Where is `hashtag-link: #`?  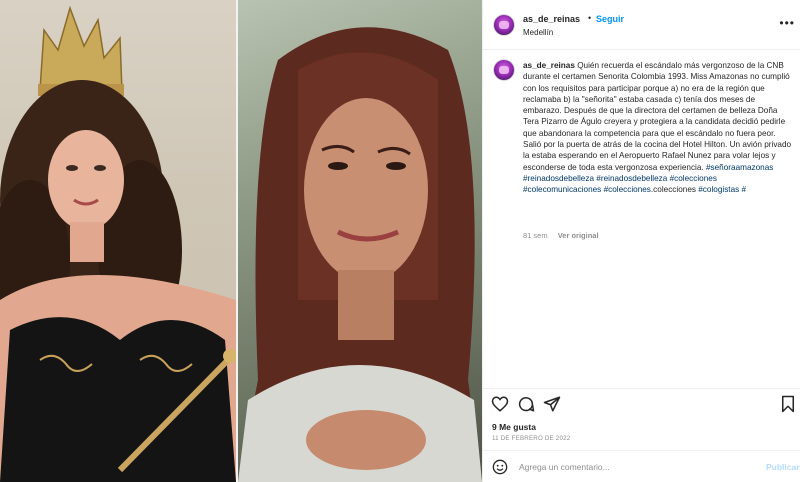 hashtag-link: # is located at coordinates (744, 189).